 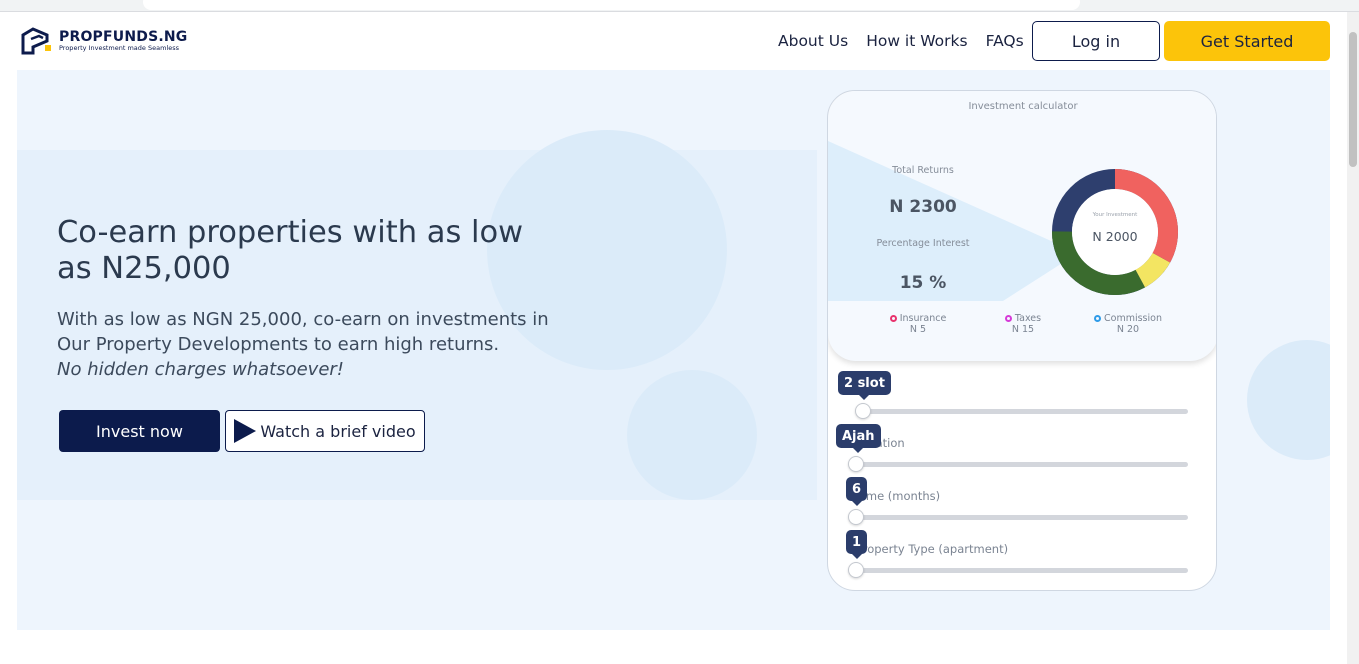 I want to click on donut-center-value: N 2000, so click(x=1114, y=236).